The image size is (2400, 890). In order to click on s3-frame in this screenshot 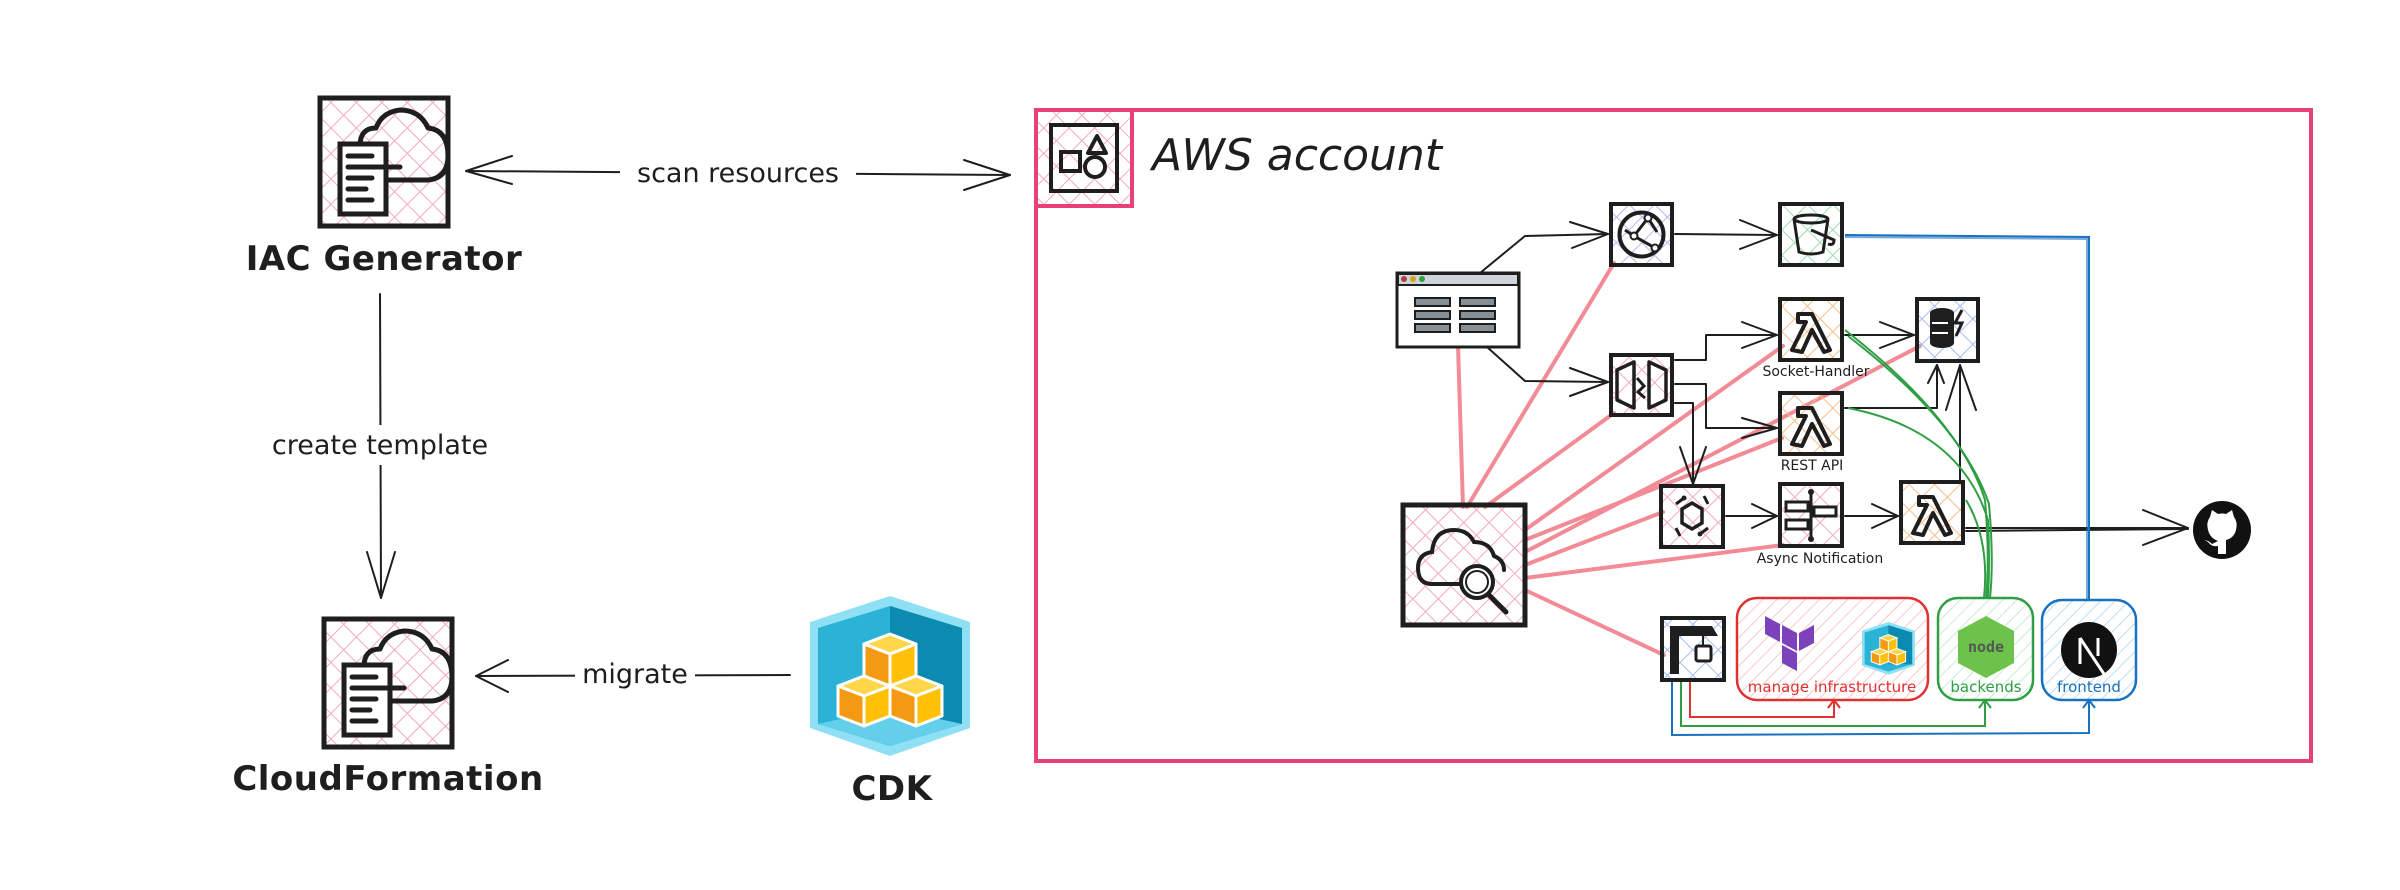, I will do `click(1811, 234)`.